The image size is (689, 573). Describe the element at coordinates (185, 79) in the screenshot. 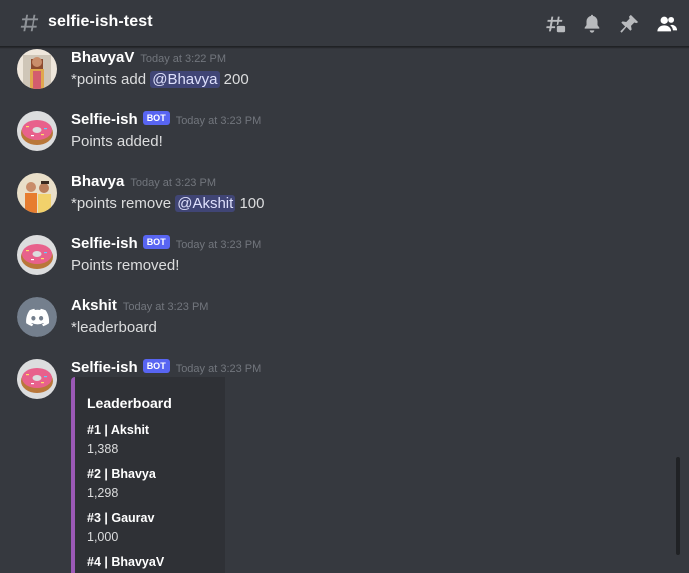

I see `user-mention: @Bhavya` at that location.